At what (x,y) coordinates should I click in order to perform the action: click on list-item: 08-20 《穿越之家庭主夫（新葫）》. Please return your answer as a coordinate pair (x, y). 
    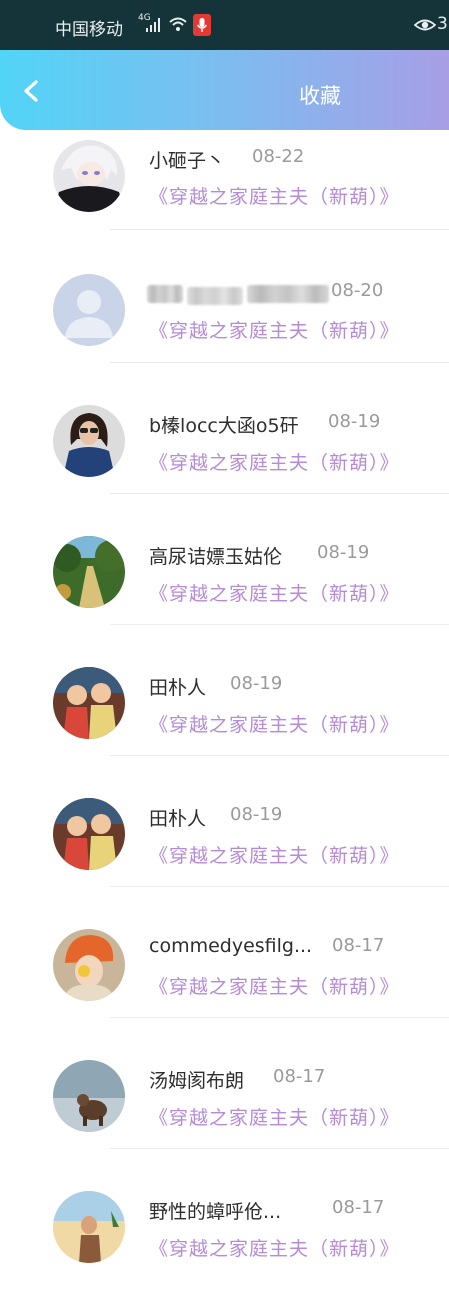
    Looking at the image, I should click on (224, 321).